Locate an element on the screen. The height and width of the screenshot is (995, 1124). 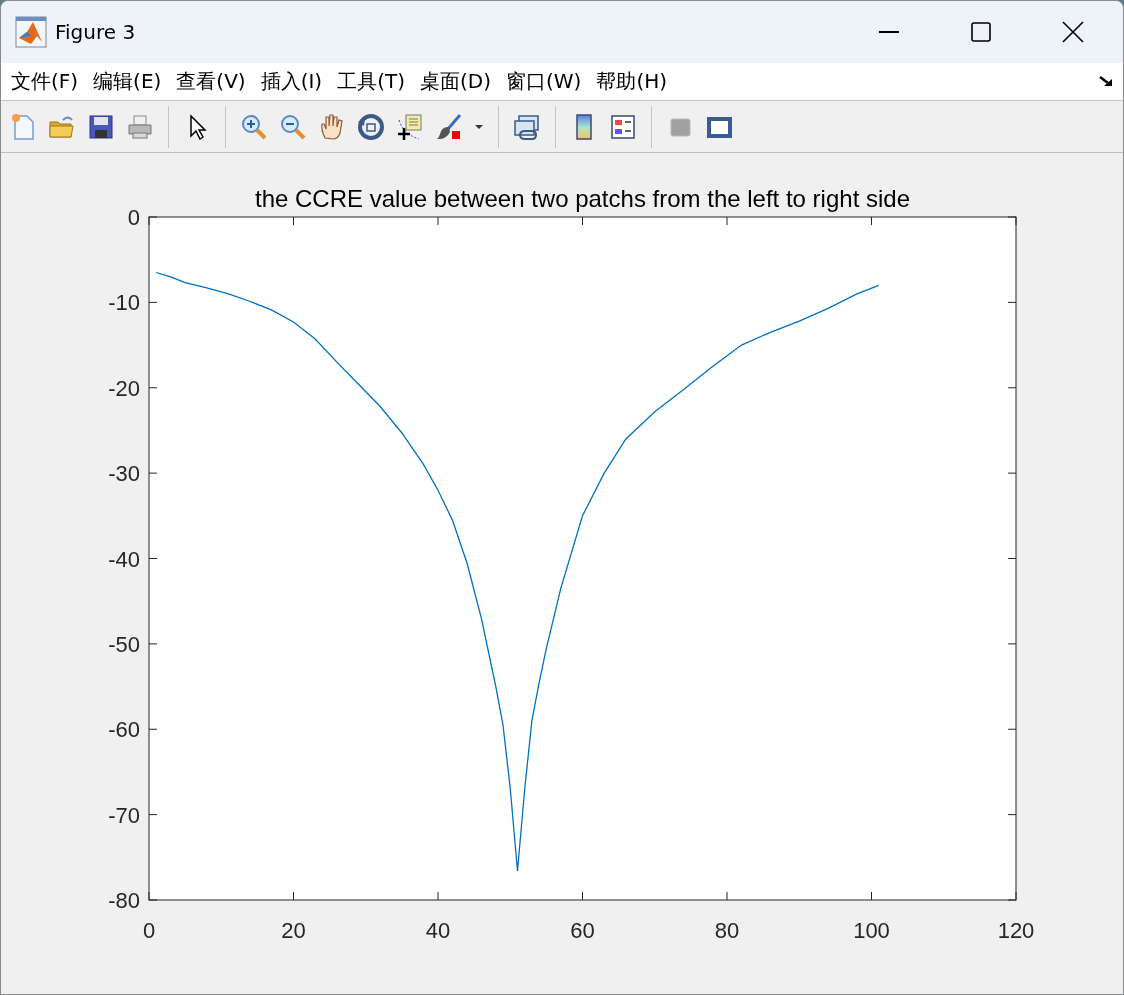
axis-tick-label: -20 is located at coordinates (124, 388).